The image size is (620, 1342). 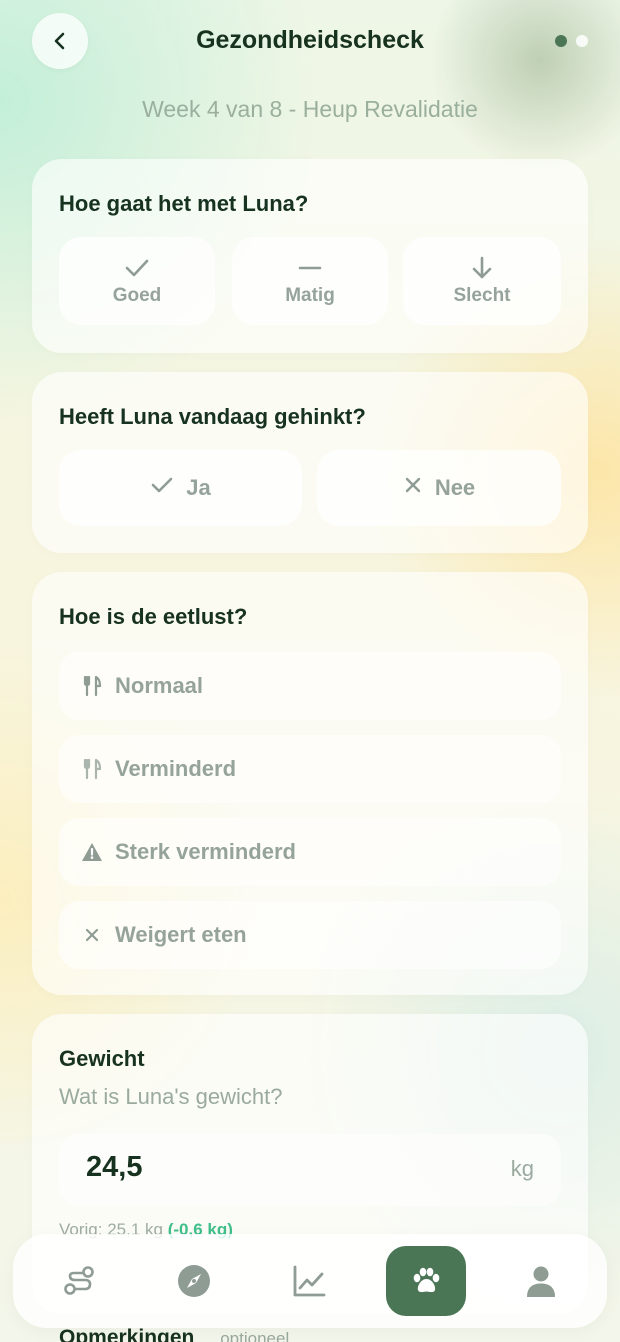 I want to click on page-title: Gezondheidscheck, so click(x=310, y=40).